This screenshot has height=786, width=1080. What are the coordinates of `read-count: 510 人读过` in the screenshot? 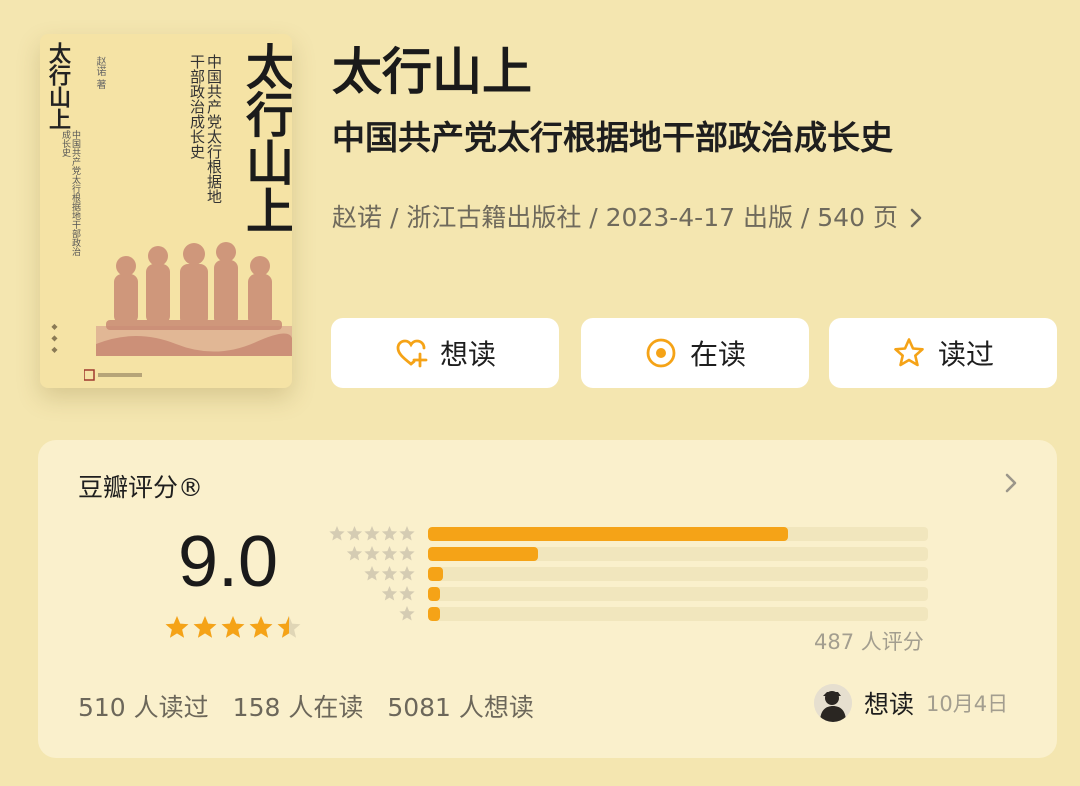 It's located at (143, 706).